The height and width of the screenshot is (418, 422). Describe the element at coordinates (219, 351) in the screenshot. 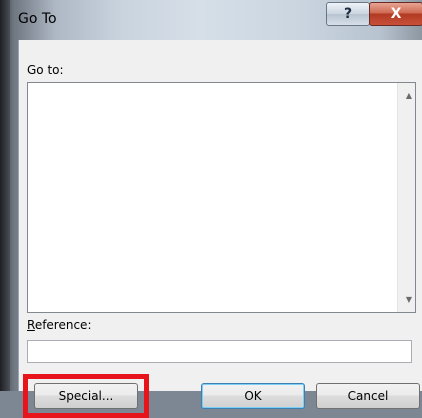

I see `reference-input` at that location.